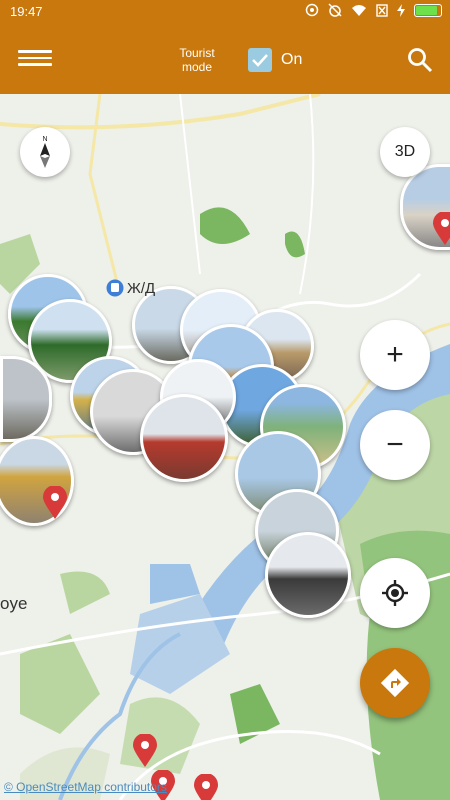 The height and width of the screenshot is (800, 450). What do you see at coordinates (225, 59) in the screenshot?
I see `app-bar: Tourist mode On` at bounding box center [225, 59].